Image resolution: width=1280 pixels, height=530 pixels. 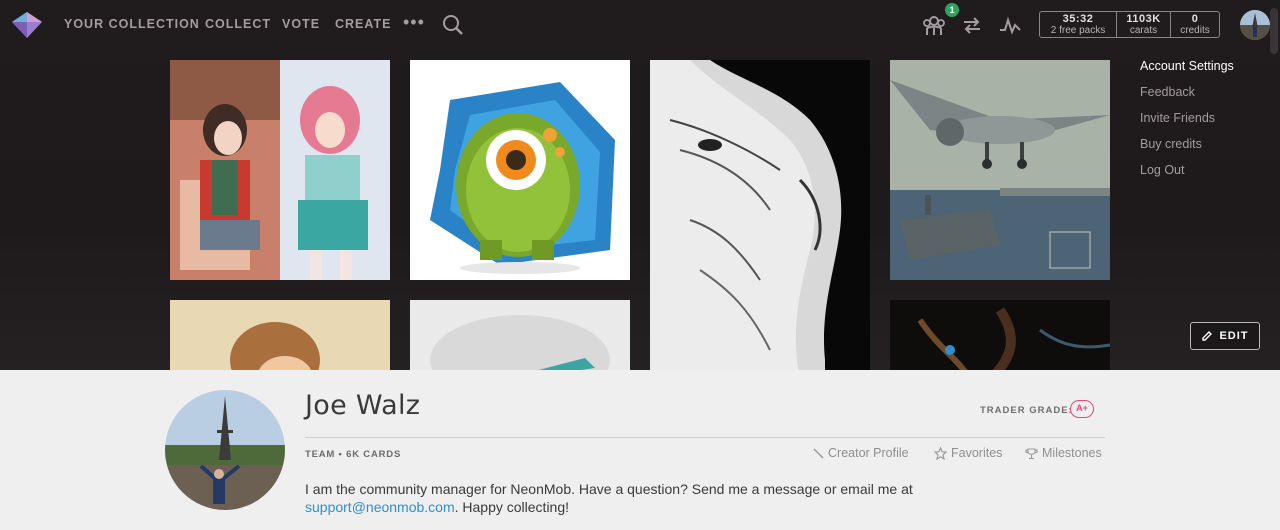 I want to click on logo-gem-icon, so click(x=27, y=25).